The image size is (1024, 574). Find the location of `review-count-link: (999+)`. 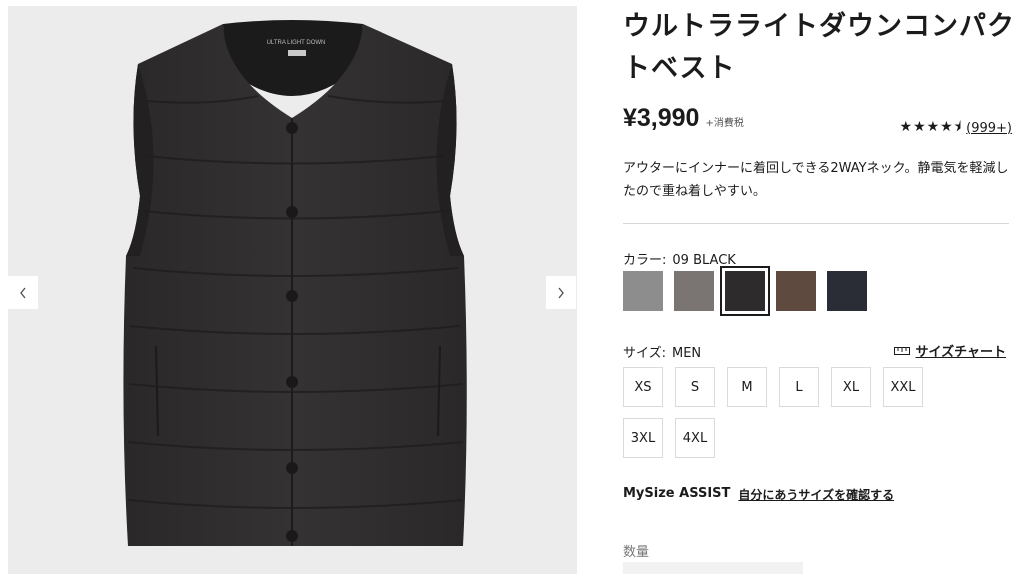

review-count-link: (999+) is located at coordinates (989, 128).